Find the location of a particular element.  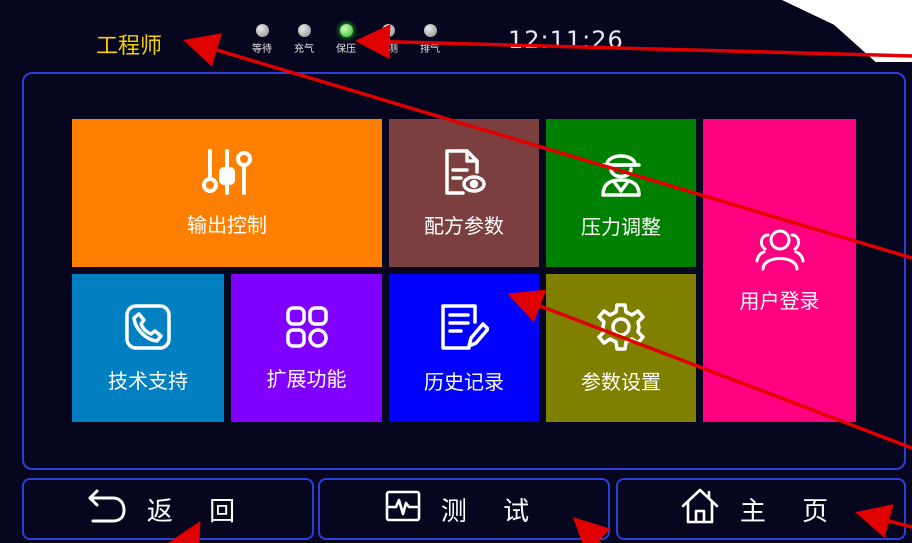

home-button: 主 页 is located at coordinates (761, 509).